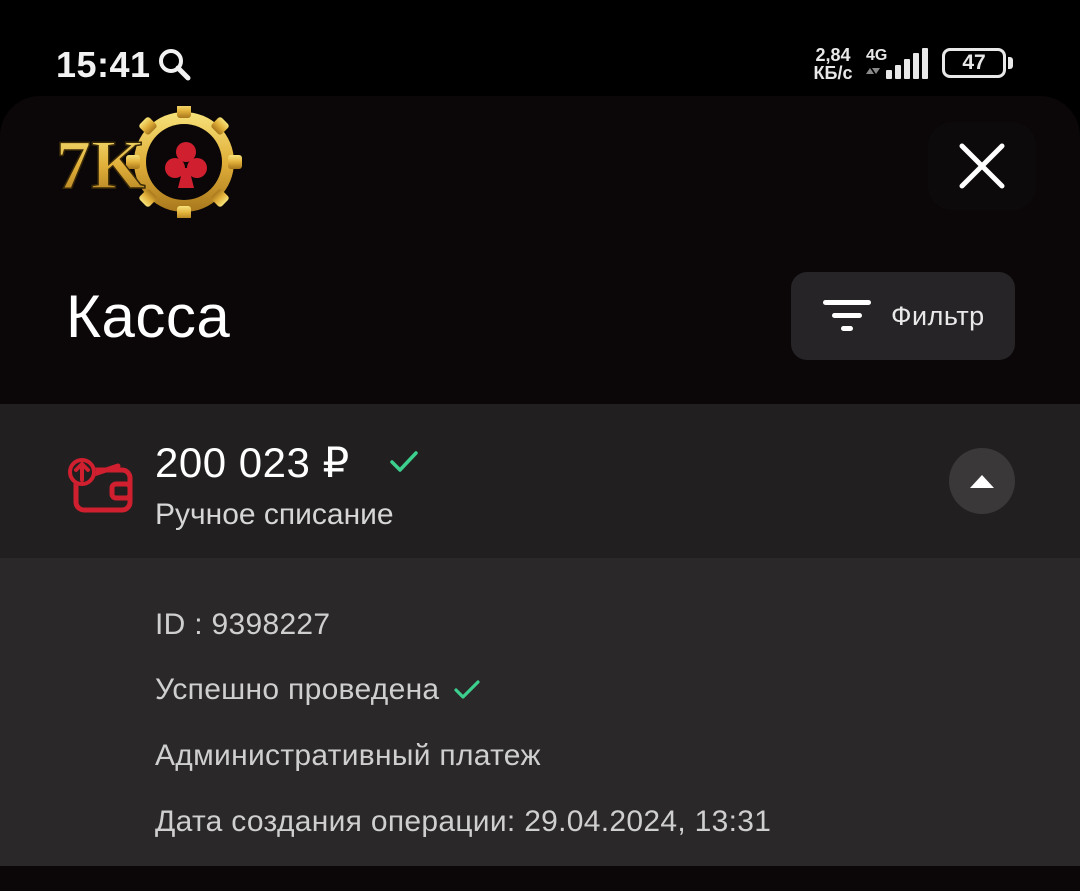 The width and height of the screenshot is (1080, 891). I want to click on close-icon, so click(982, 166).